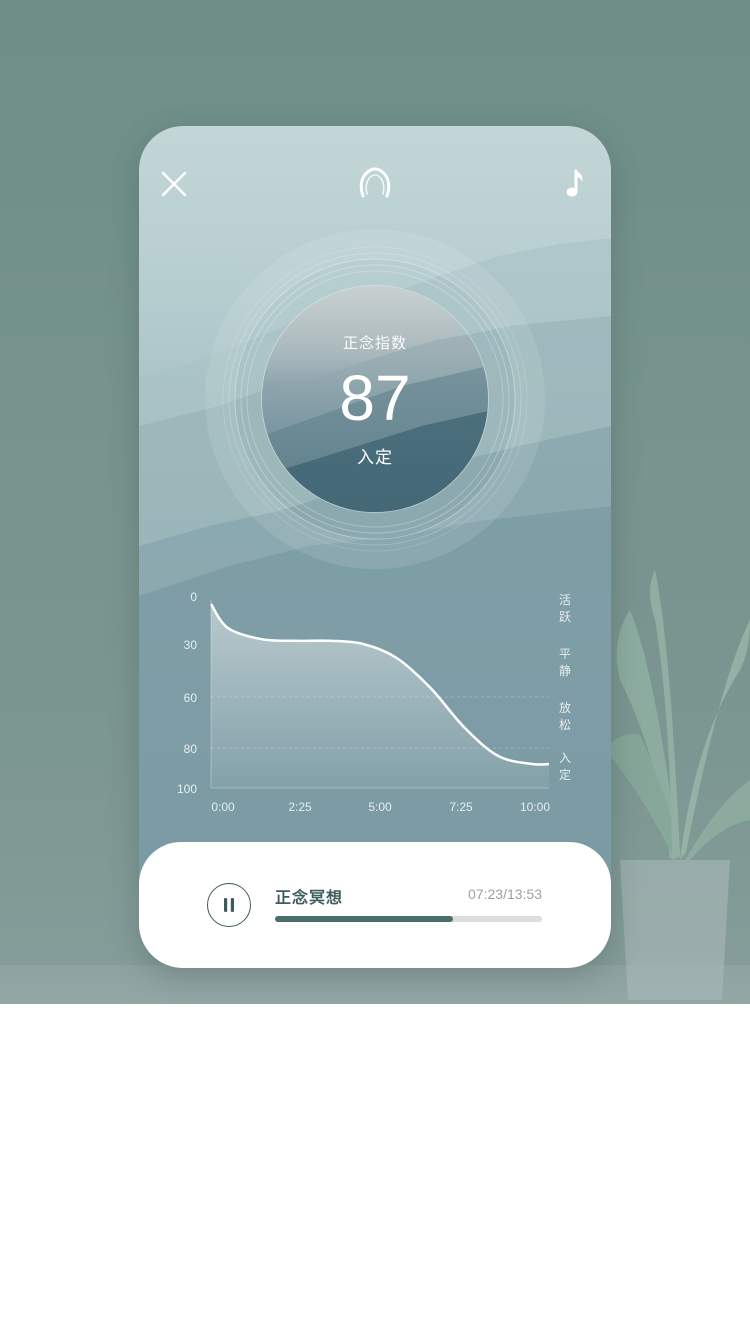  I want to click on close-button, so click(174, 184).